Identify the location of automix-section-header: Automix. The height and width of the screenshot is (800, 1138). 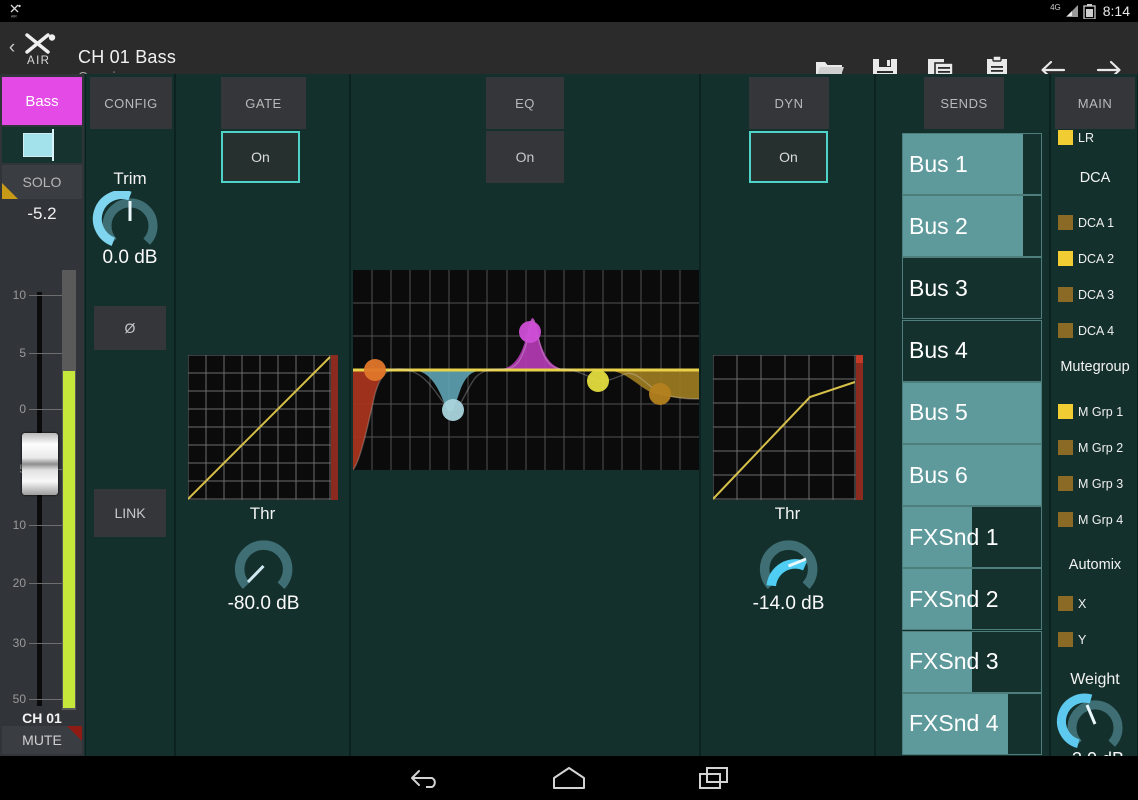
(1095, 565).